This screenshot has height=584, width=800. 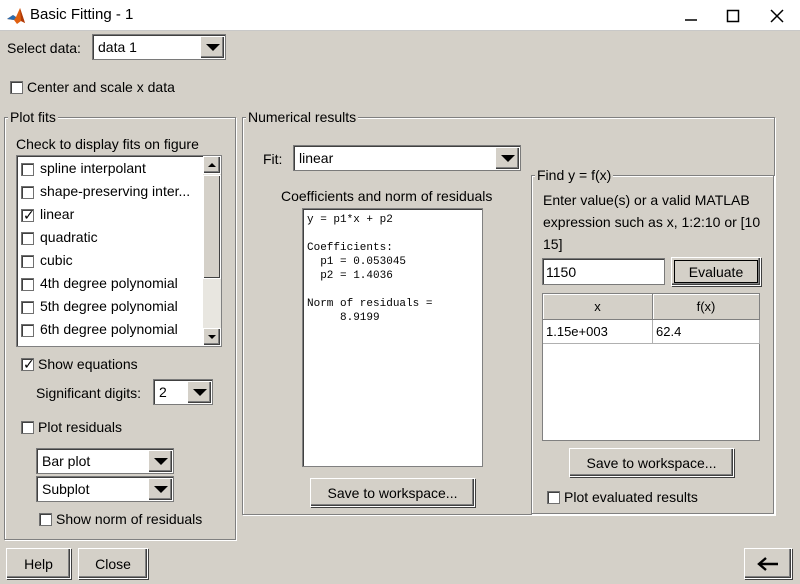 I want to click on collapse-button, so click(x=768, y=563).